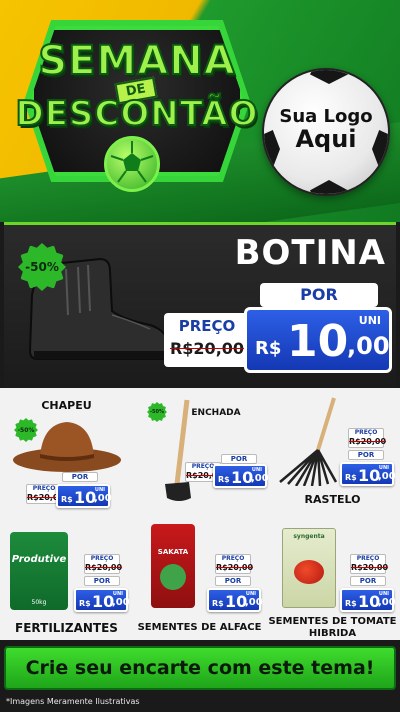 The width and height of the screenshot is (400, 712). I want to click on unit-label: UNI, so click(369, 320).